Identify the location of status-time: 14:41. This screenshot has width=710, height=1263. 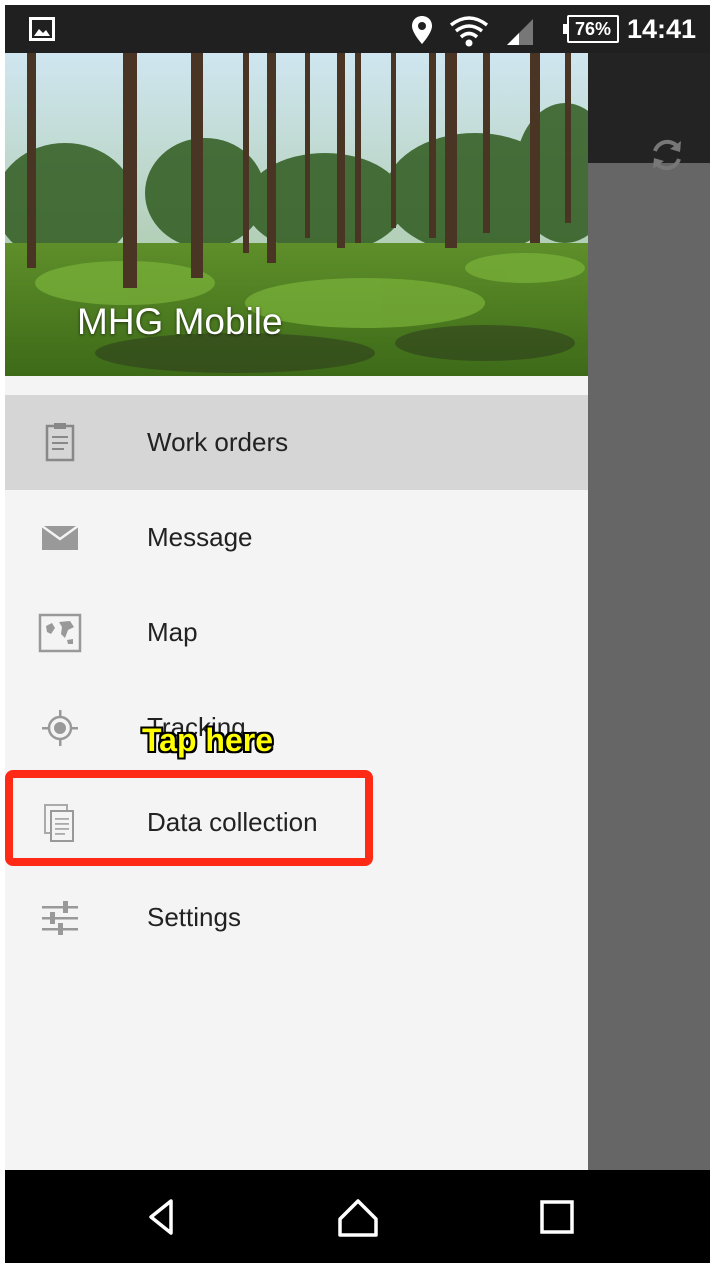
(661, 29).